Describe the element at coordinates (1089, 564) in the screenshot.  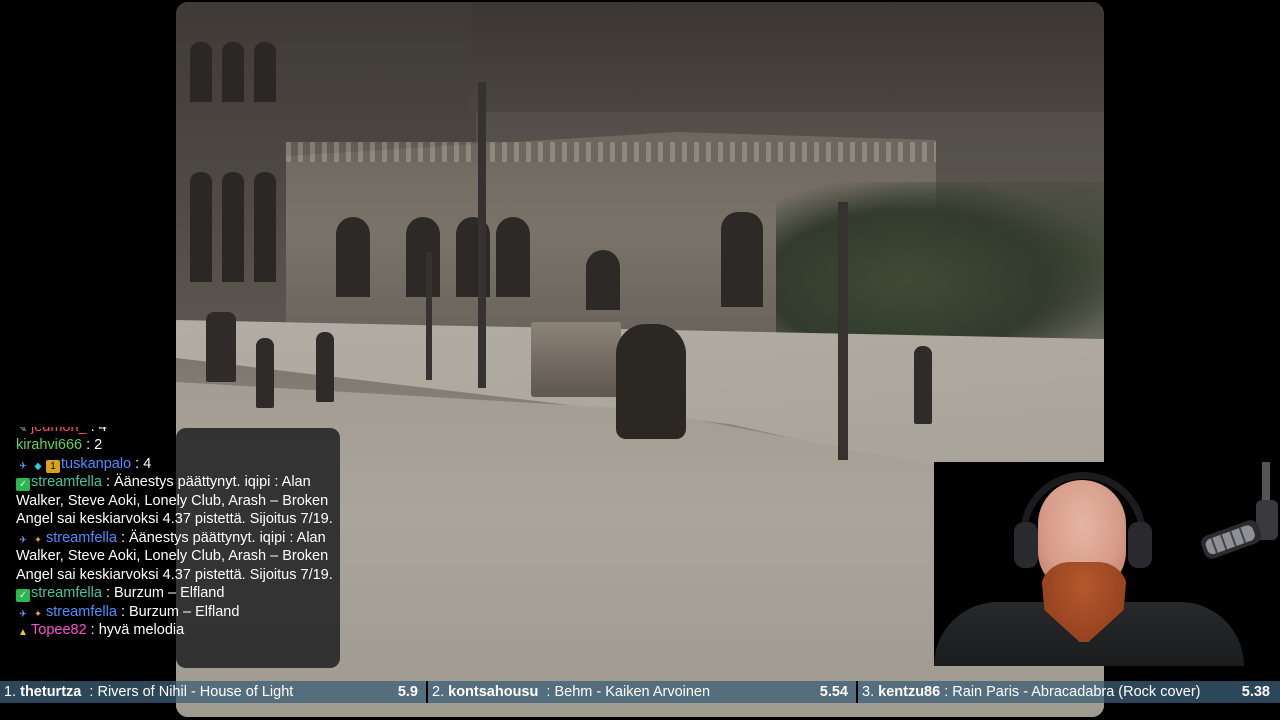
I see `webcam-feed` at that location.